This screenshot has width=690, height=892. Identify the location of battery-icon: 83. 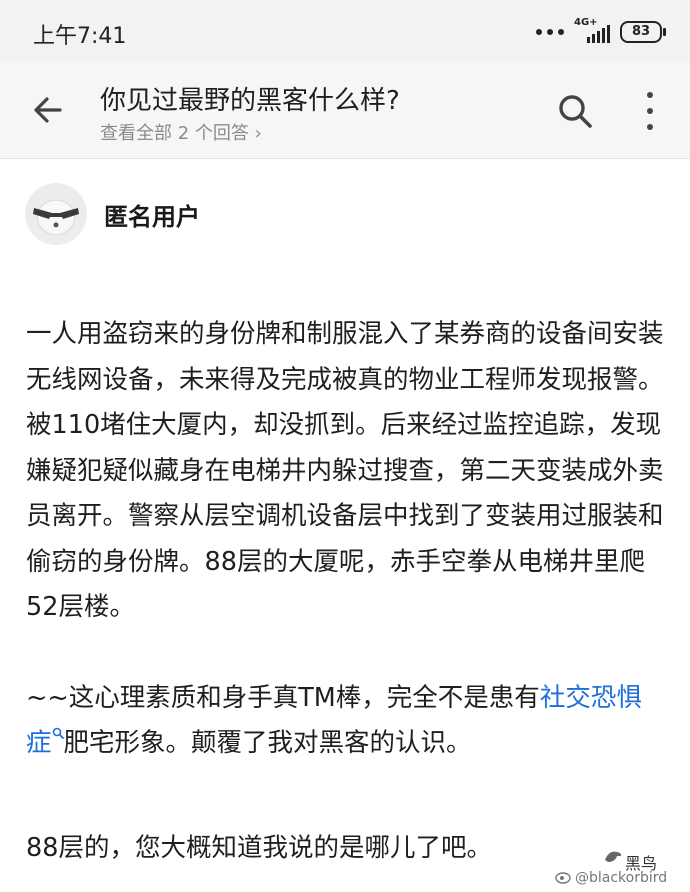
(643, 32).